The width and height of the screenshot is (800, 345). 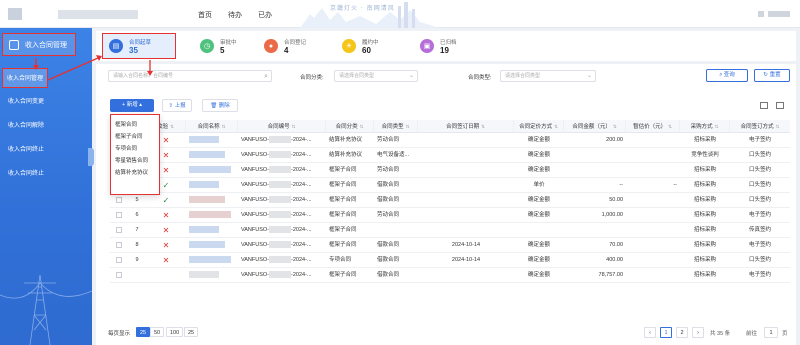 What do you see at coordinates (466, 260) in the screenshot?
I see `cell-date: 2024-10-14` at bounding box center [466, 260].